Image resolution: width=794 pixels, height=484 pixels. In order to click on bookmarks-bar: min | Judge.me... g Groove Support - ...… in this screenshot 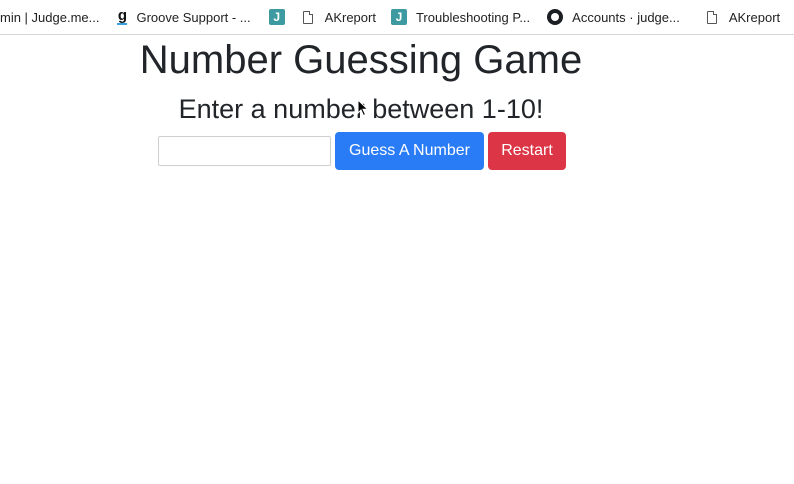, I will do `click(397, 17)`.